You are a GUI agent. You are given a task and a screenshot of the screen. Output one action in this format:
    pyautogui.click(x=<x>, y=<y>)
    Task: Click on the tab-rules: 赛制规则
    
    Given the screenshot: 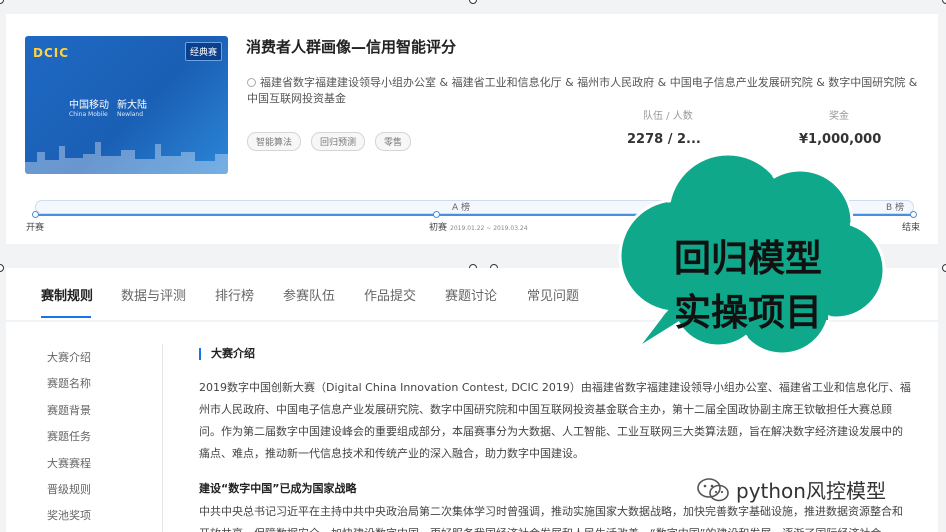 What is the action you would take?
    pyautogui.click(x=67, y=294)
    